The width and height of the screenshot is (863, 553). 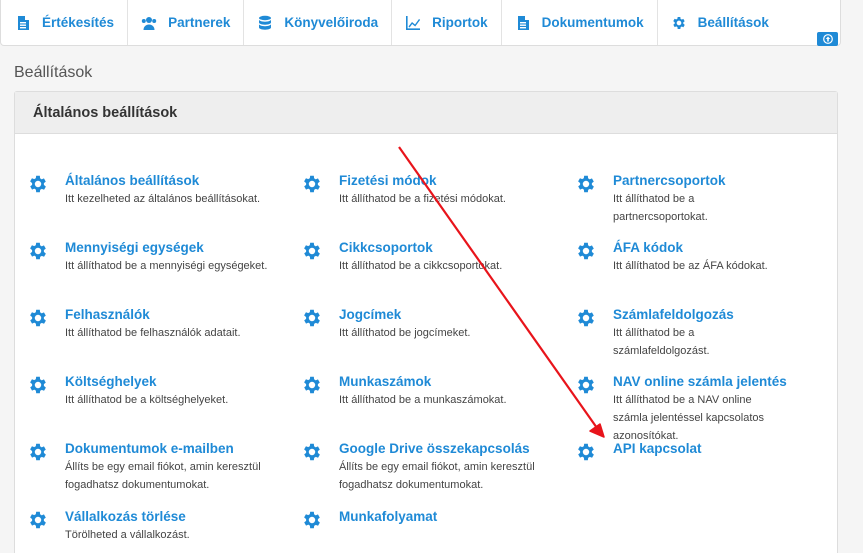 What do you see at coordinates (53, 72) in the screenshot?
I see `page-title: Beállítások` at bounding box center [53, 72].